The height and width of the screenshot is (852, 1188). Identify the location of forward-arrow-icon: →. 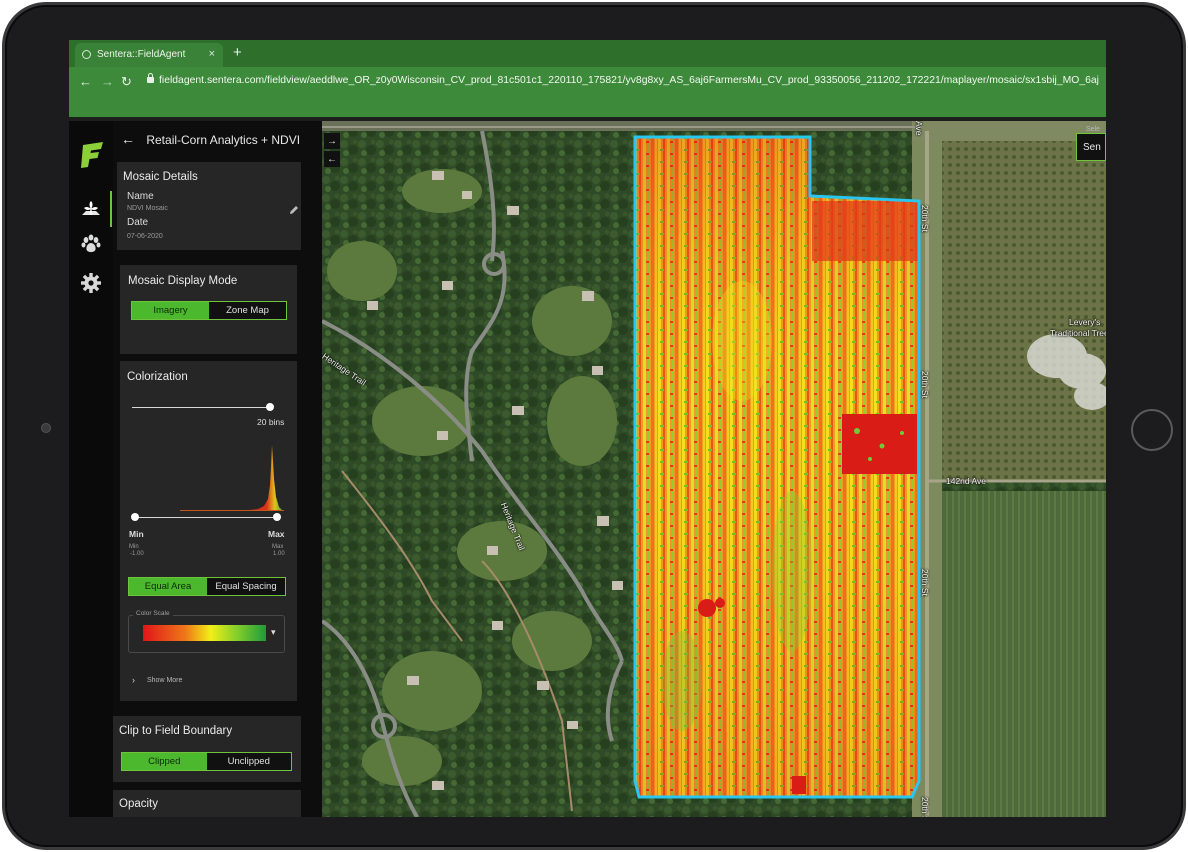
(107, 81).